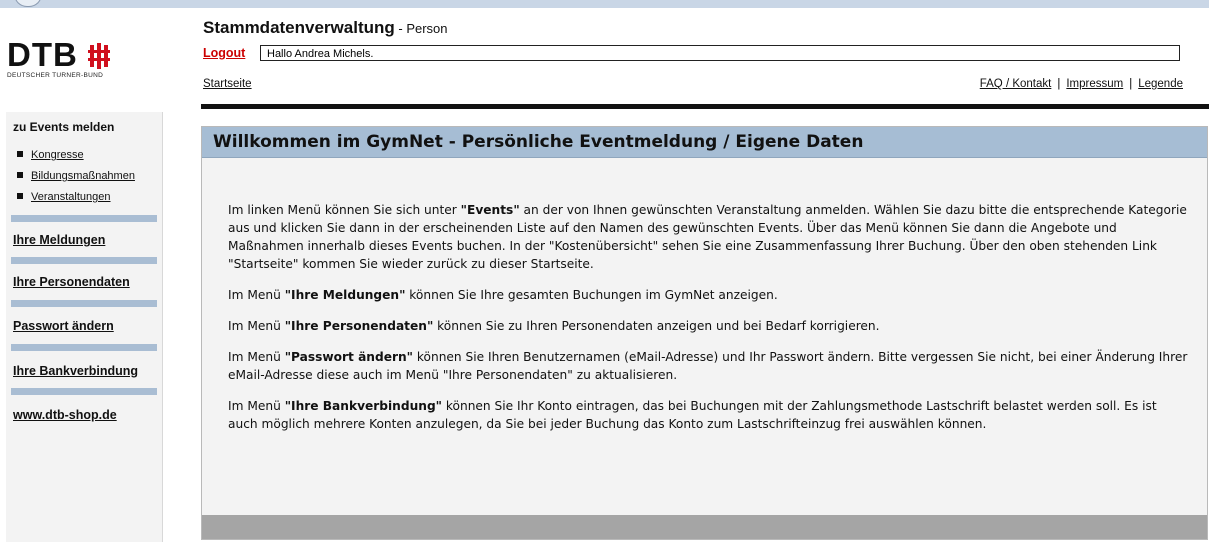 The height and width of the screenshot is (542, 1209). What do you see at coordinates (75, 371) in the screenshot?
I see `sidebar-link-ihre-bankverbindung: Ihre Bankverbindung` at bounding box center [75, 371].